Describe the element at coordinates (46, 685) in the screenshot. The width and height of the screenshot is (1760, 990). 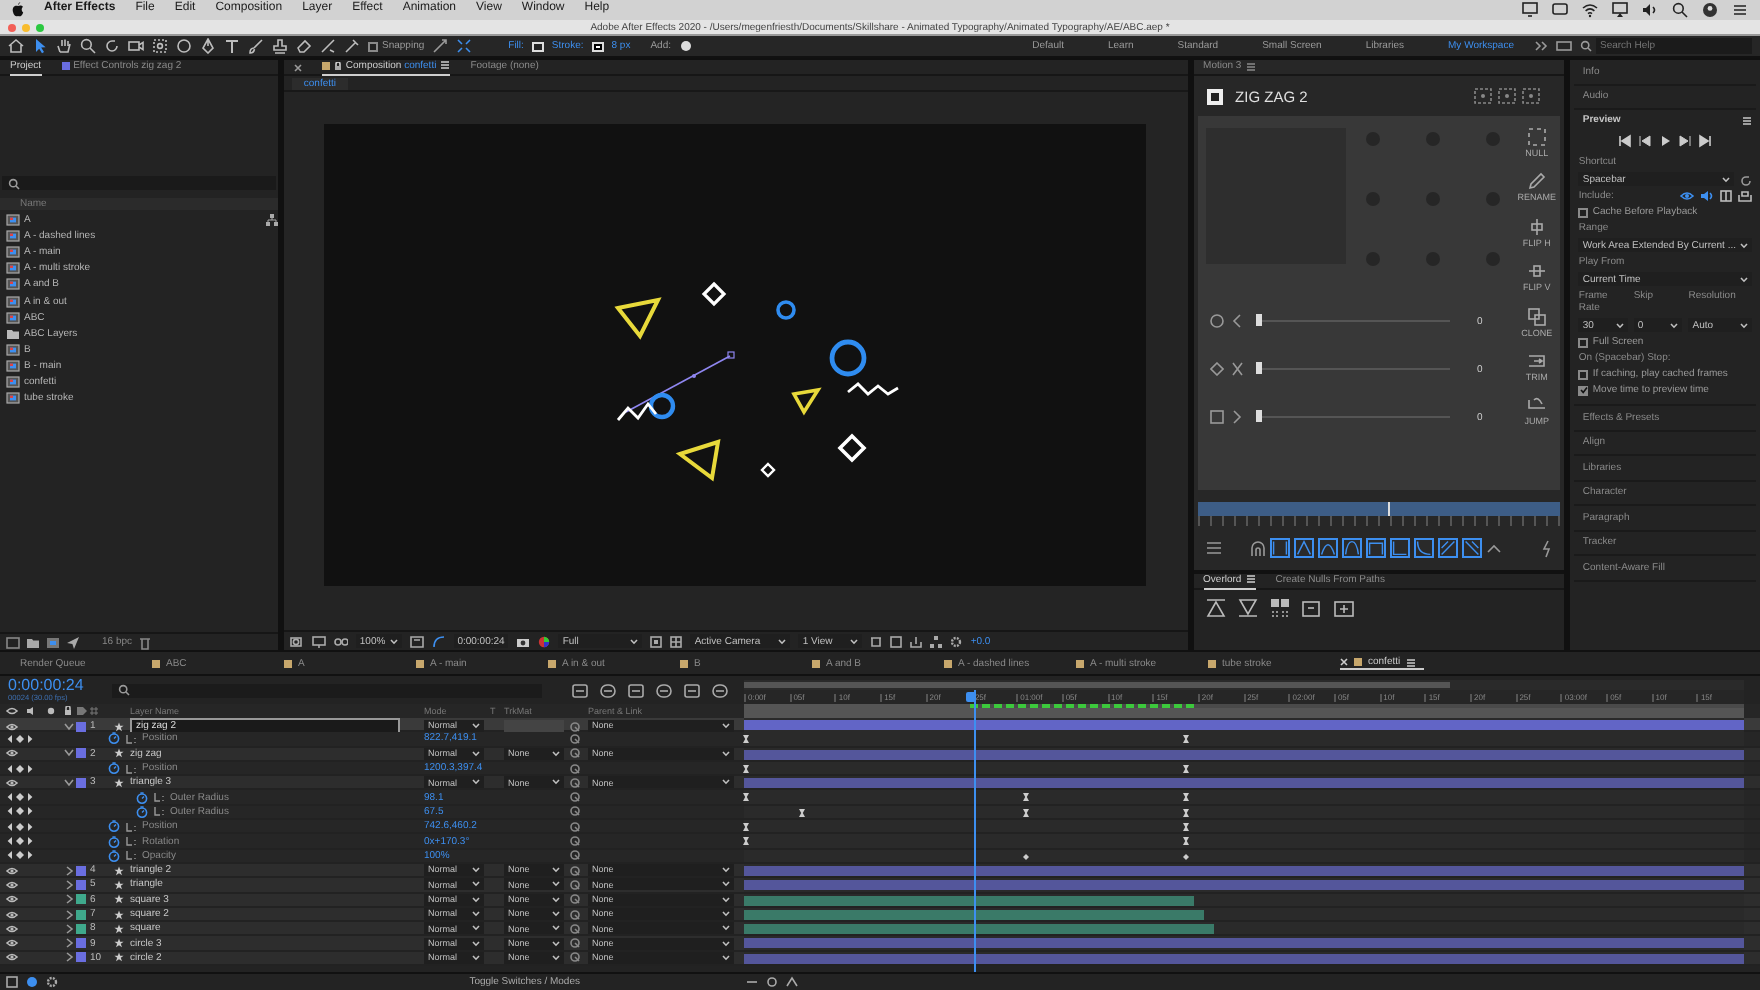
I see `current-time-display: 0:00:00:24` at that location.